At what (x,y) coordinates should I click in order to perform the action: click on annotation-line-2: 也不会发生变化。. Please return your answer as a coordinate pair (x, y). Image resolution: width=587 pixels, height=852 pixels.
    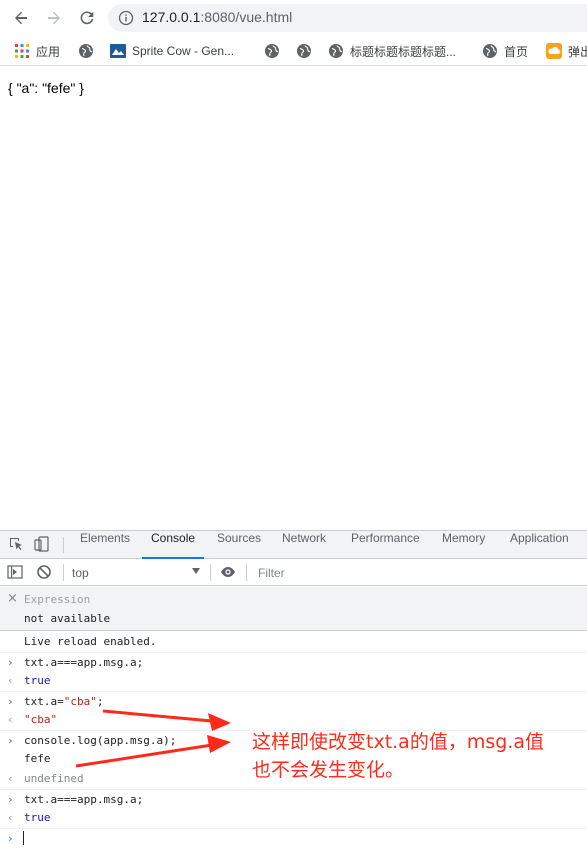
    Looking at the image, I should click on (328, 770).